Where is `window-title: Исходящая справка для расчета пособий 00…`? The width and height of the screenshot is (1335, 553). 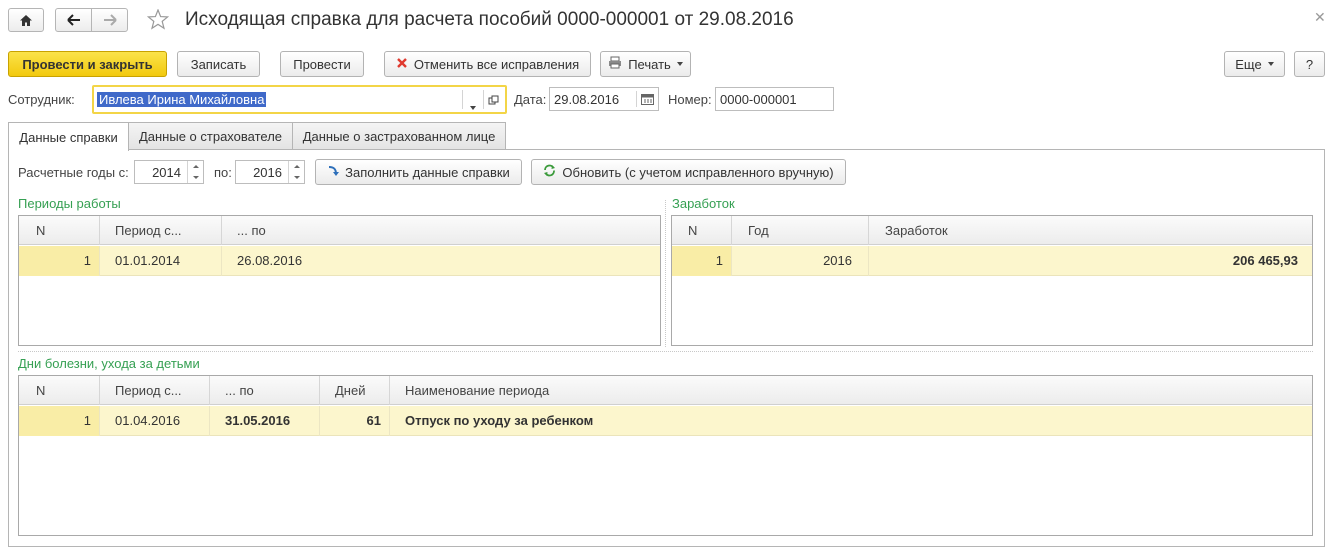
window-title: Исходящая справка для расчета пособий 00… is located at coordinates (489, 19).